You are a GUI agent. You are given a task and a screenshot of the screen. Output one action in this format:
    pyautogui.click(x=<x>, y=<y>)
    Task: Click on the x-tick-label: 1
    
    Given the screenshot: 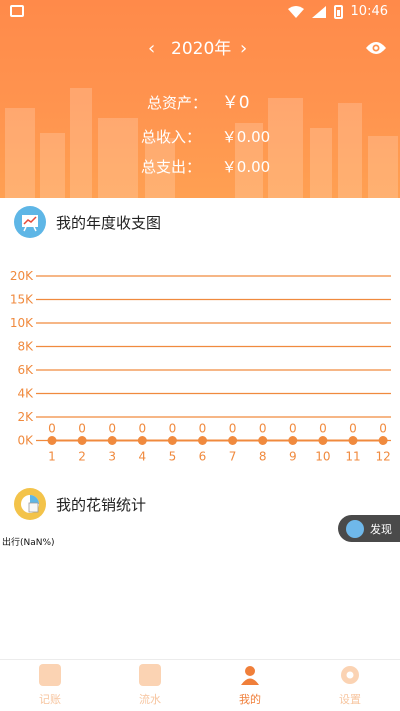 What is the action you would take?
    pyautogui.click(x=52, y=457)
    